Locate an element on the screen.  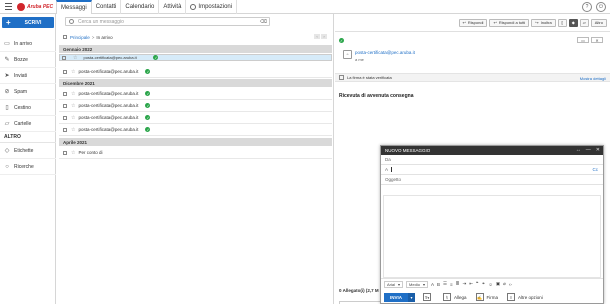
code-icon: ‹› is located at coordinates (510, 284).